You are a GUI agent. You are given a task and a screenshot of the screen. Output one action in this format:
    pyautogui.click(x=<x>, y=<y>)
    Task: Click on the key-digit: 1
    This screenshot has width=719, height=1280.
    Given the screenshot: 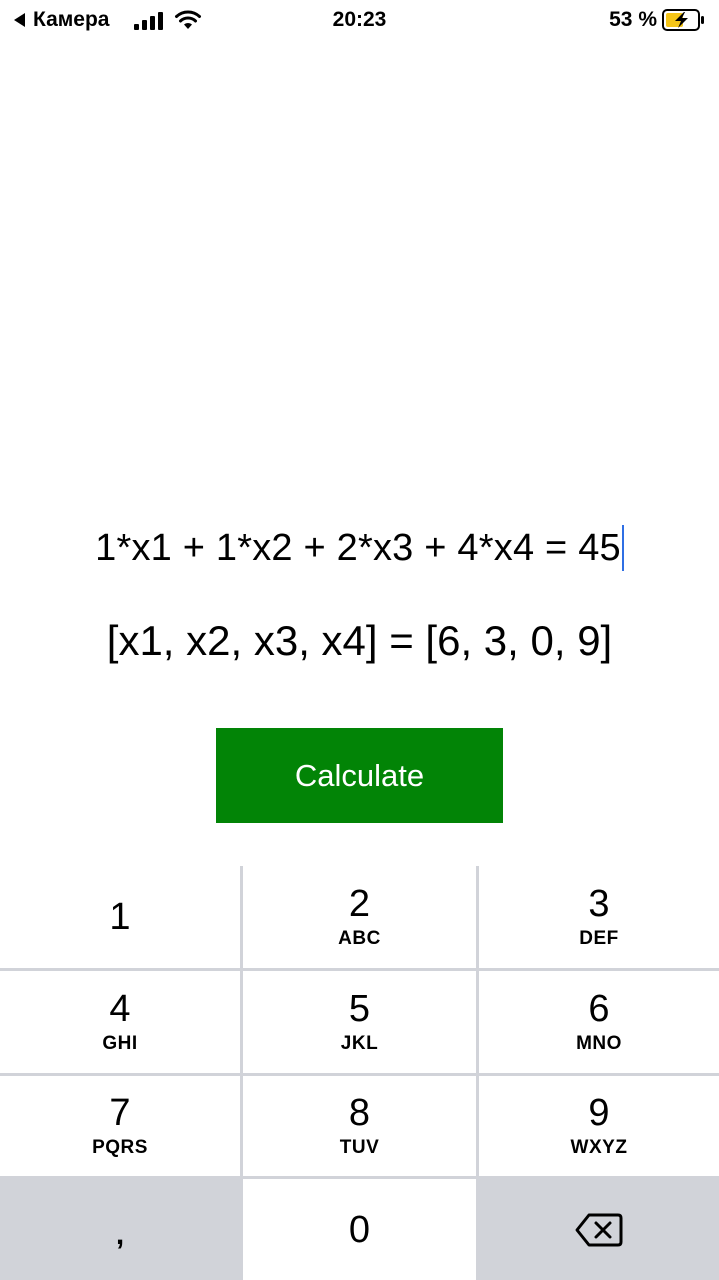 What is the action you would take?
    pyautogui.click(x=120, y=917)
    